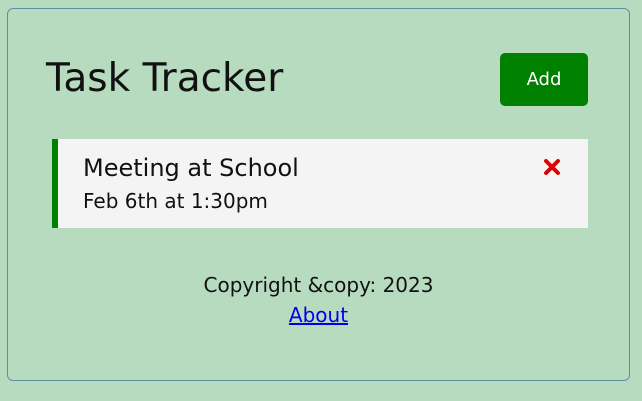 The image size is (642, 401). What do you see at coordinates (317, 80) in the screenshot?
I see `header: Task Tracker Add` at bounding box center [317, 80].